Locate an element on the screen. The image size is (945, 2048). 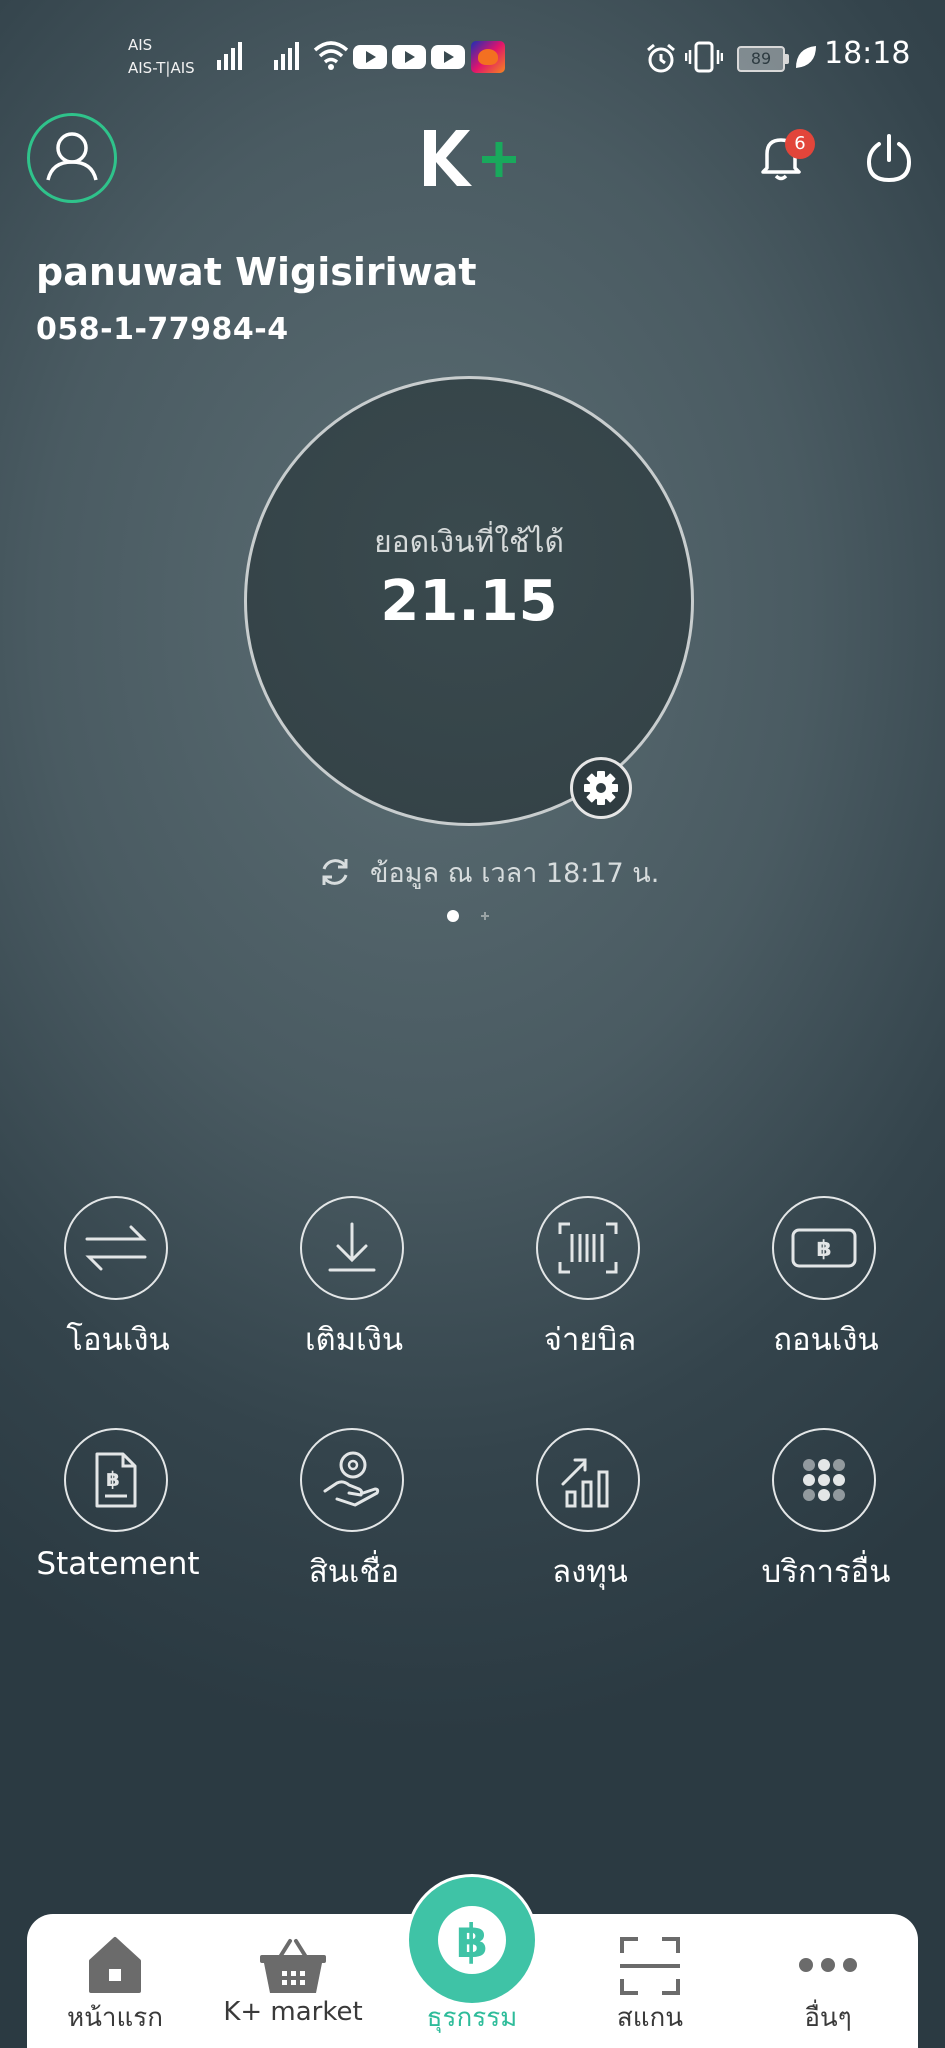
user-icon is located at coordinates (72, 156).